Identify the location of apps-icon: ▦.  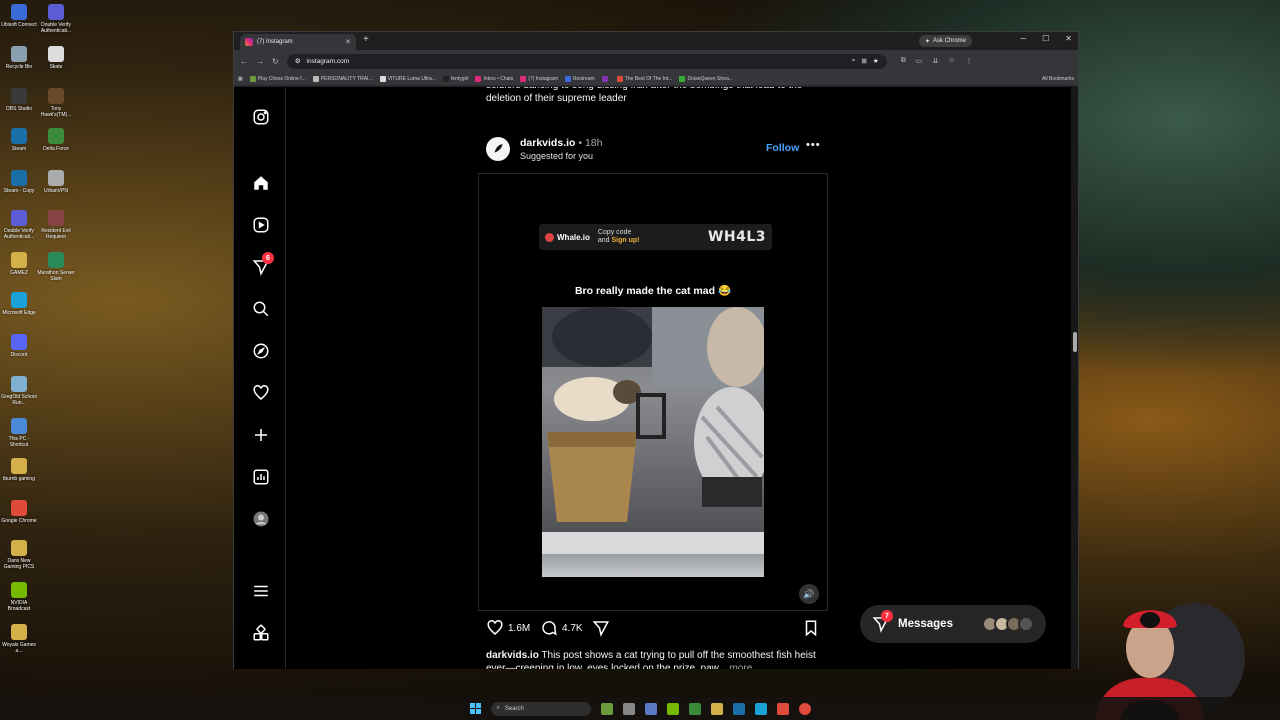
(240, 79).